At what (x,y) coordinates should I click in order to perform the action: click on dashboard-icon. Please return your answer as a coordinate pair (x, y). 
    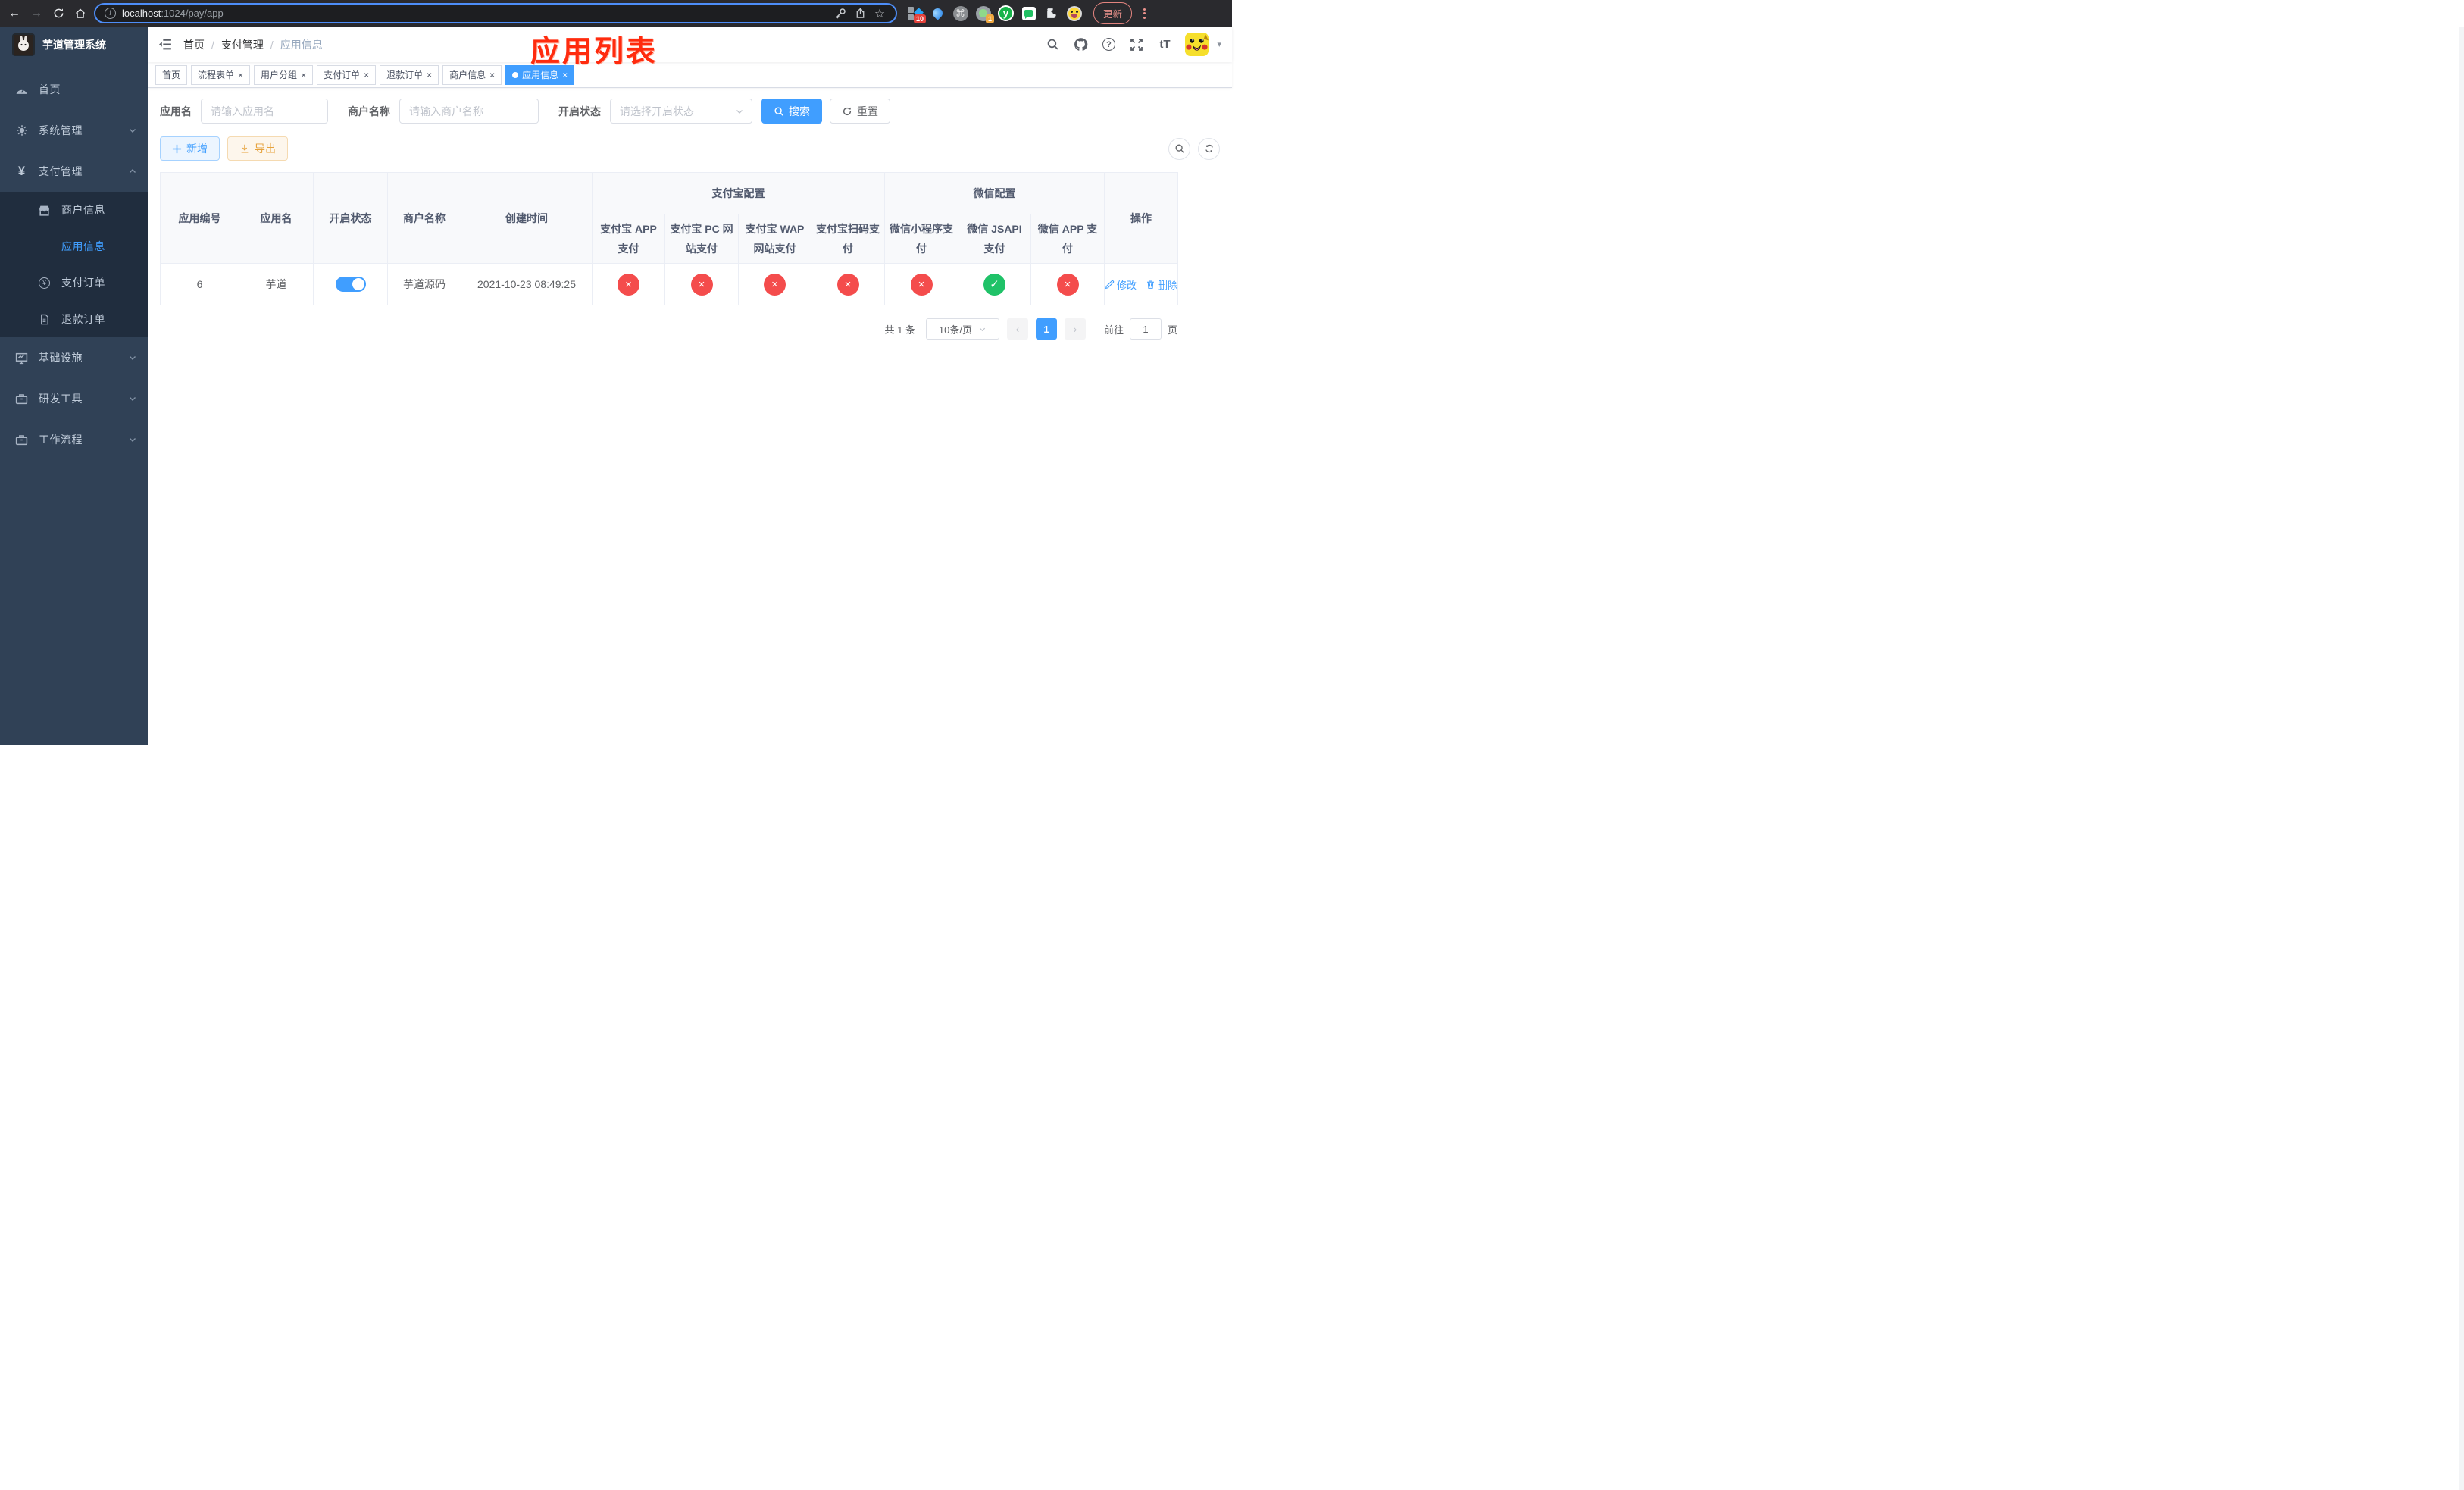
    Looking at the image, I should click on (21, 89).